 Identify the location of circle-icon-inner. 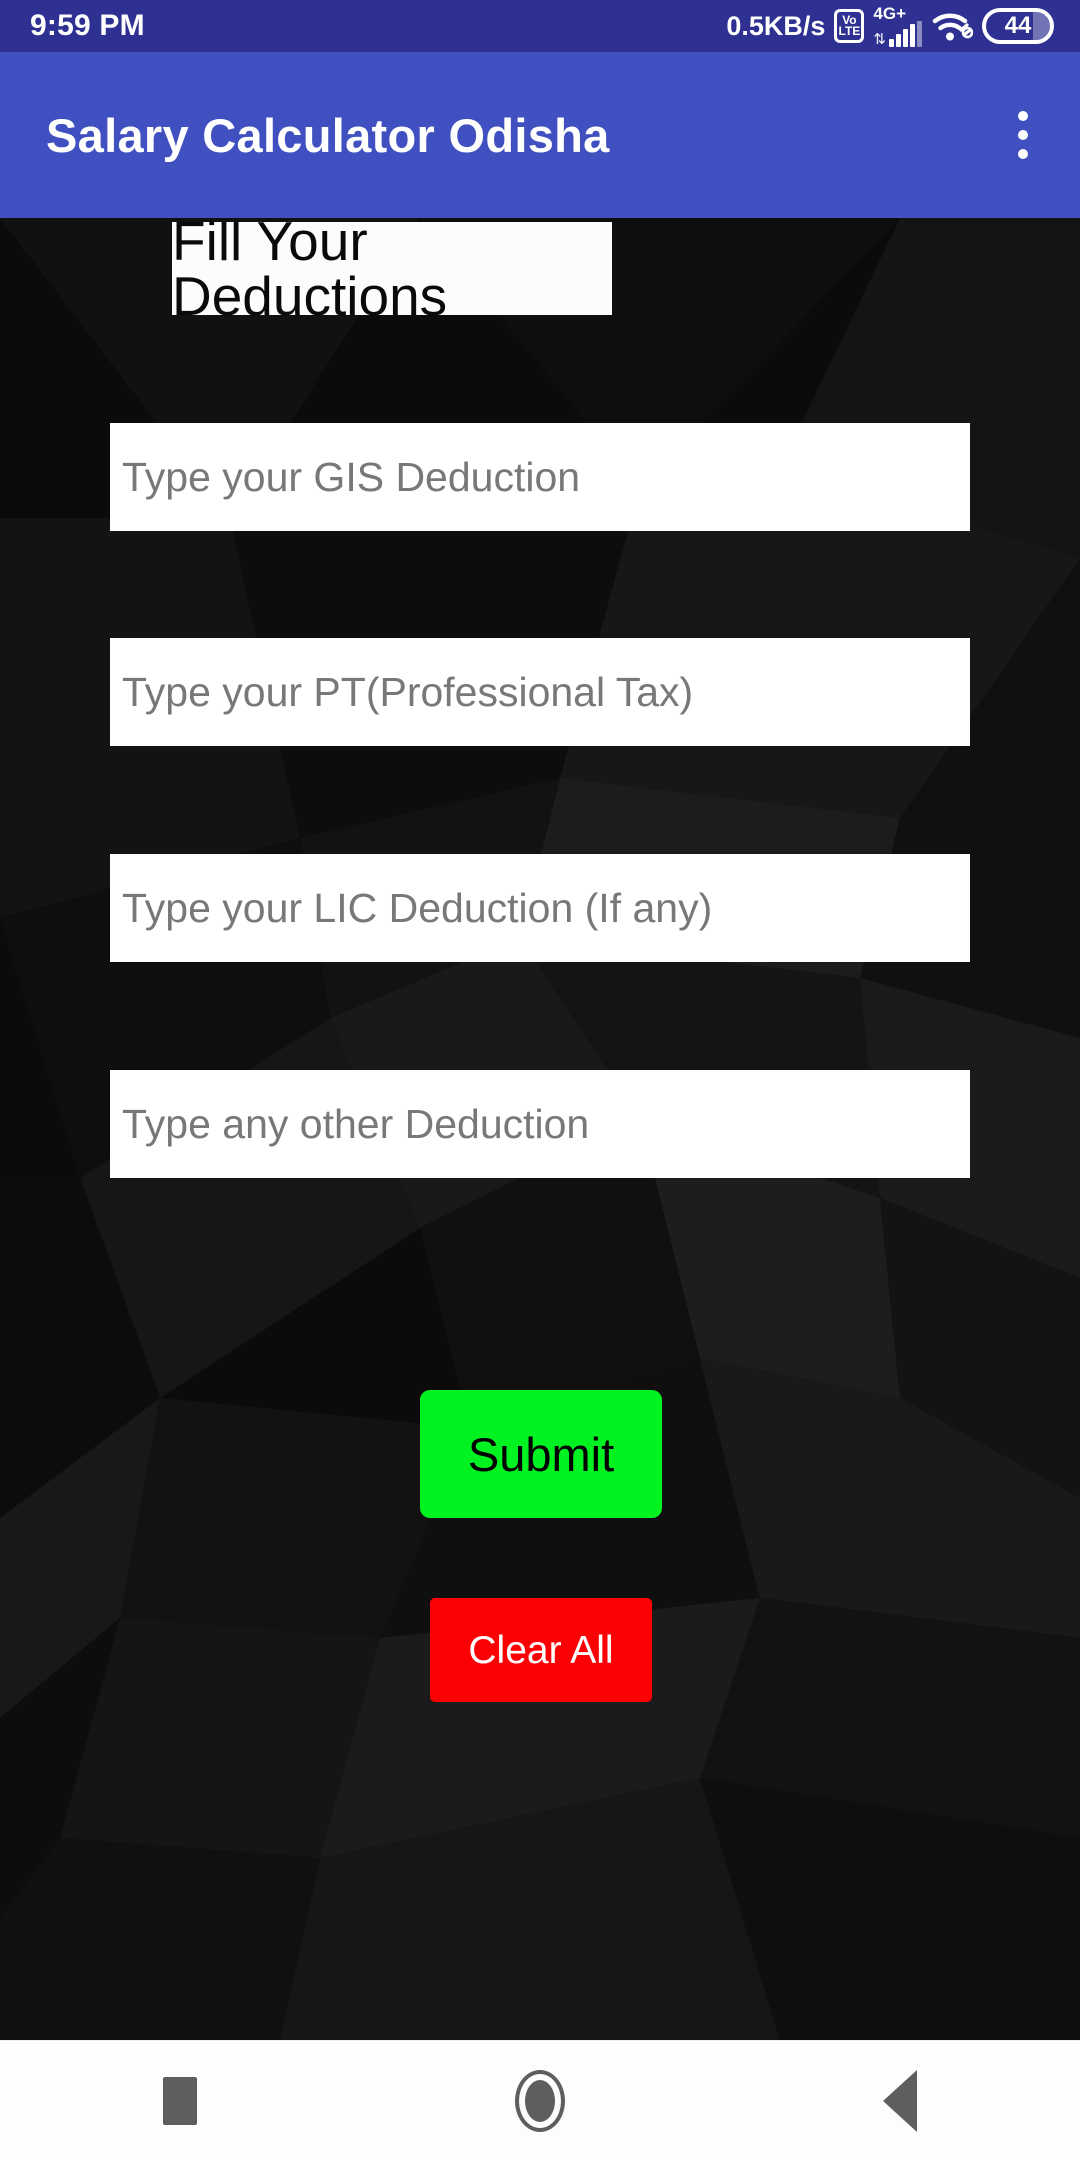
(540, 2100).